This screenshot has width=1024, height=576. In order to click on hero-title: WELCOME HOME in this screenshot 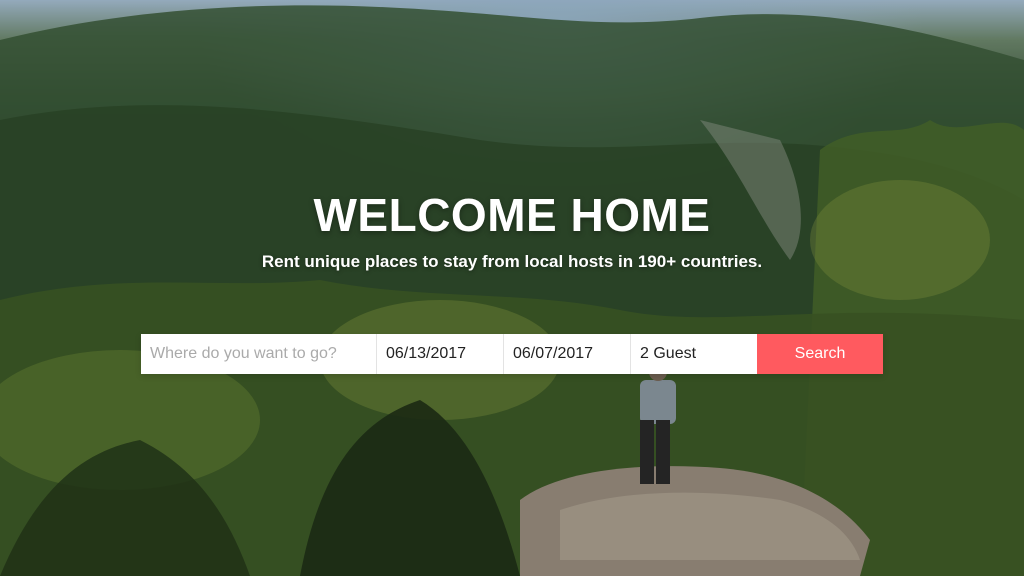, I will do `click(512, 215)`.